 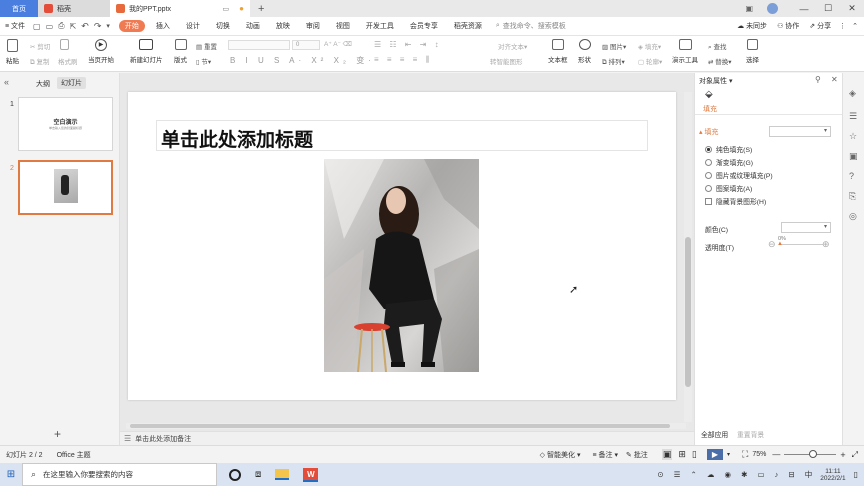 I want to click on fill-option-gradient: 渐变填充(G), so click(x=729, y=162).